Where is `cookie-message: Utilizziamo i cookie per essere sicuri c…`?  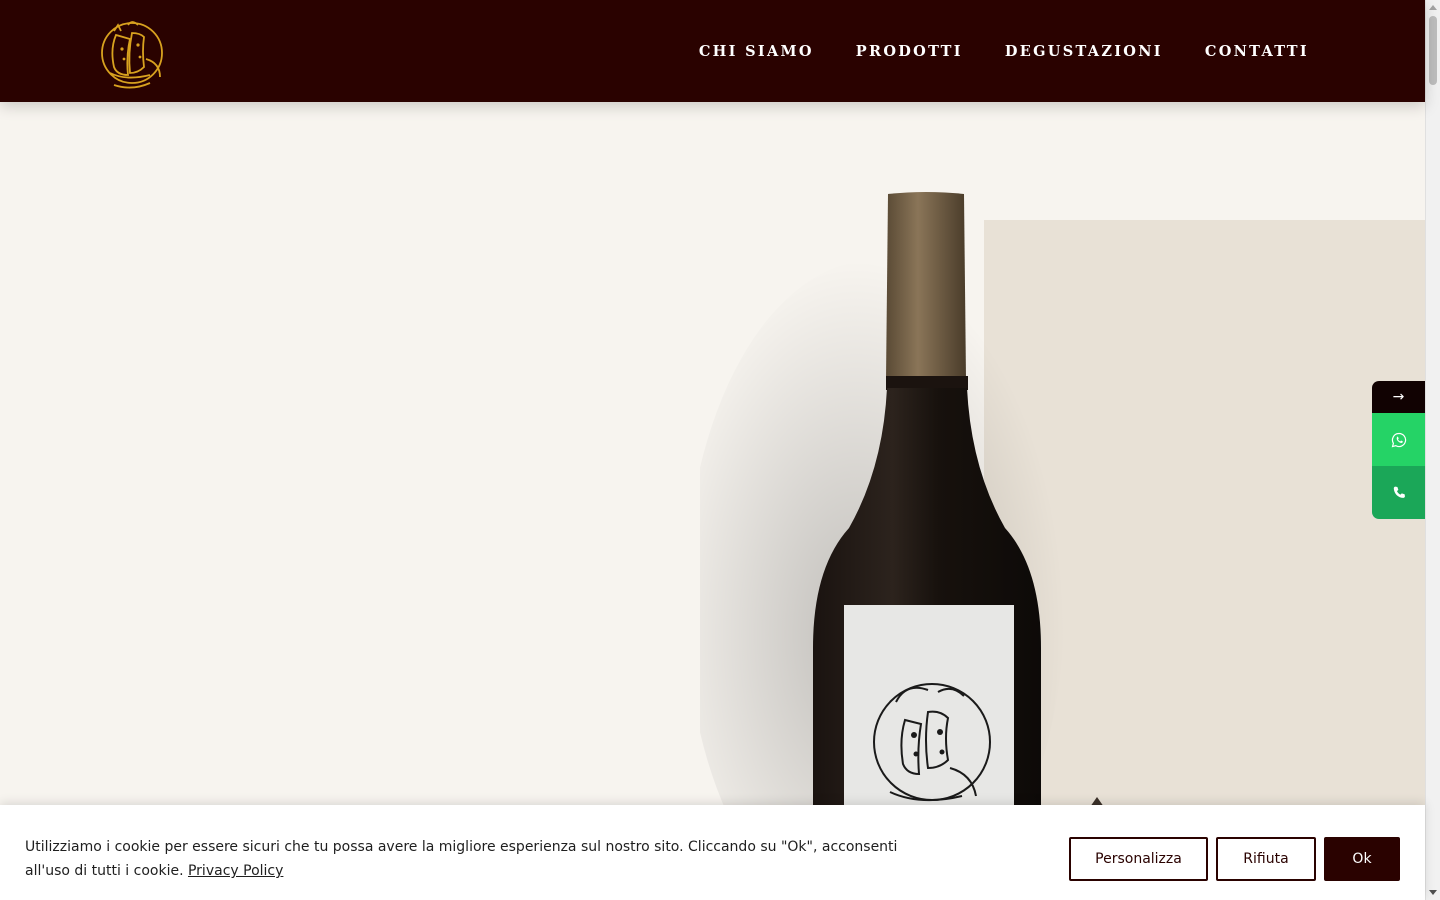
cookie-message: Utilizziamo i cookie per essere sicuri c… is located at coordinates (461, 859).